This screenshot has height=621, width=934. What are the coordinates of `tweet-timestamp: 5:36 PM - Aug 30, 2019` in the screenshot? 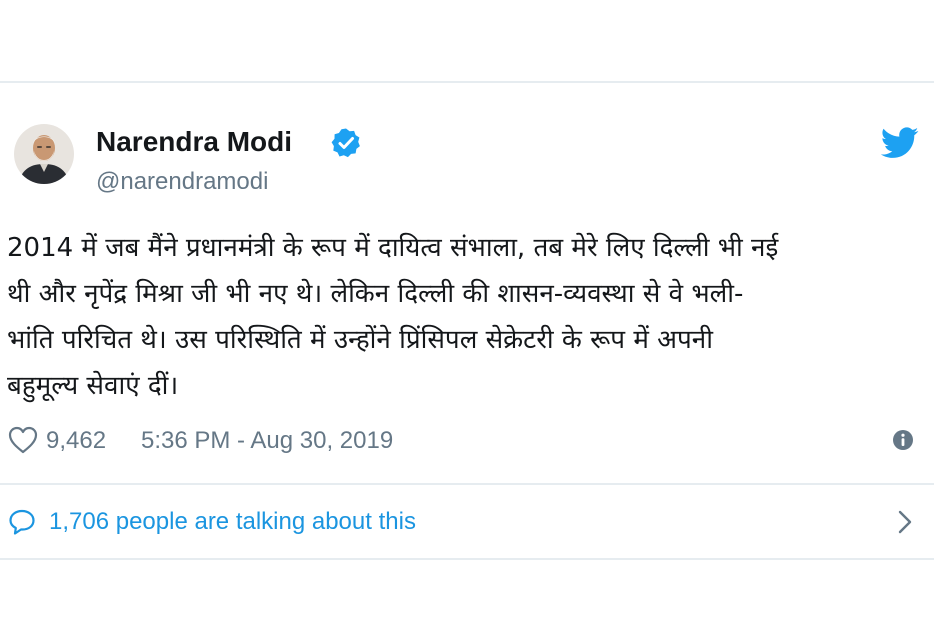 It's located at (267, 441).